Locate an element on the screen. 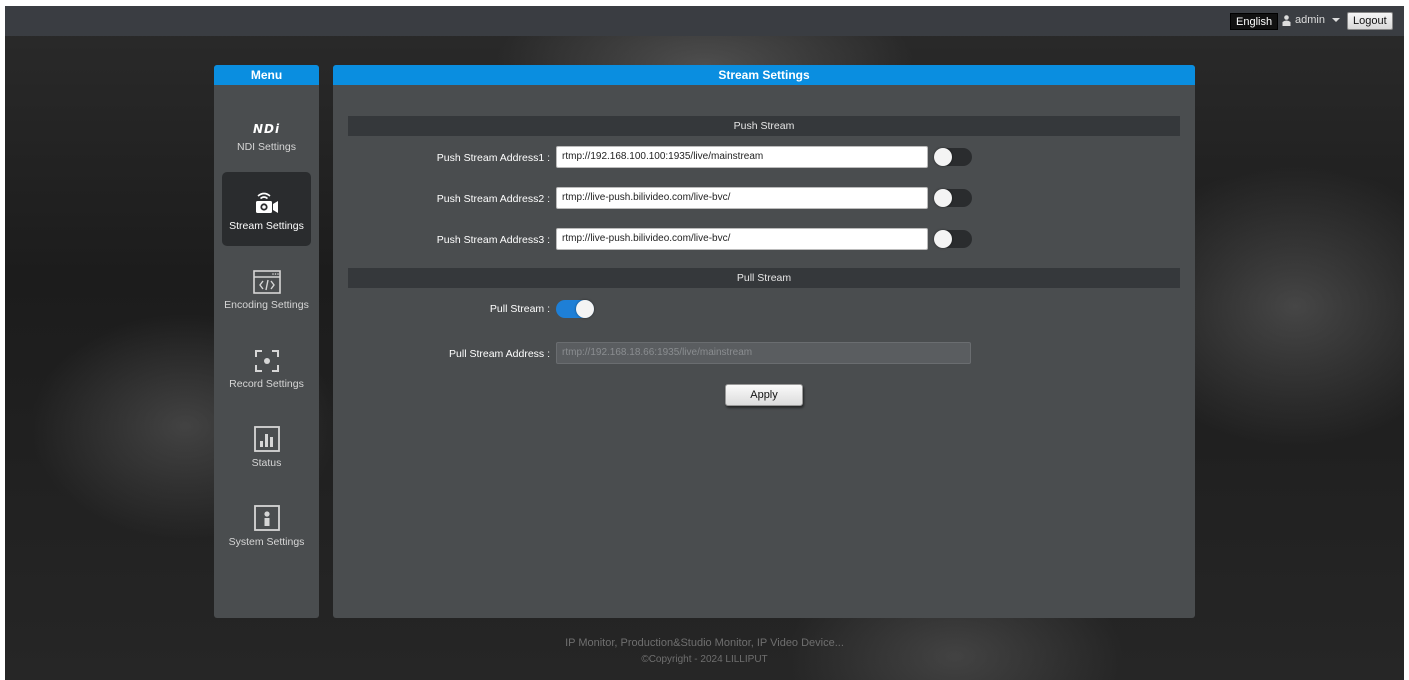 The image size is (1409, 680). sidebar-item-label: Record Settings is located at coordinates (266, 384).